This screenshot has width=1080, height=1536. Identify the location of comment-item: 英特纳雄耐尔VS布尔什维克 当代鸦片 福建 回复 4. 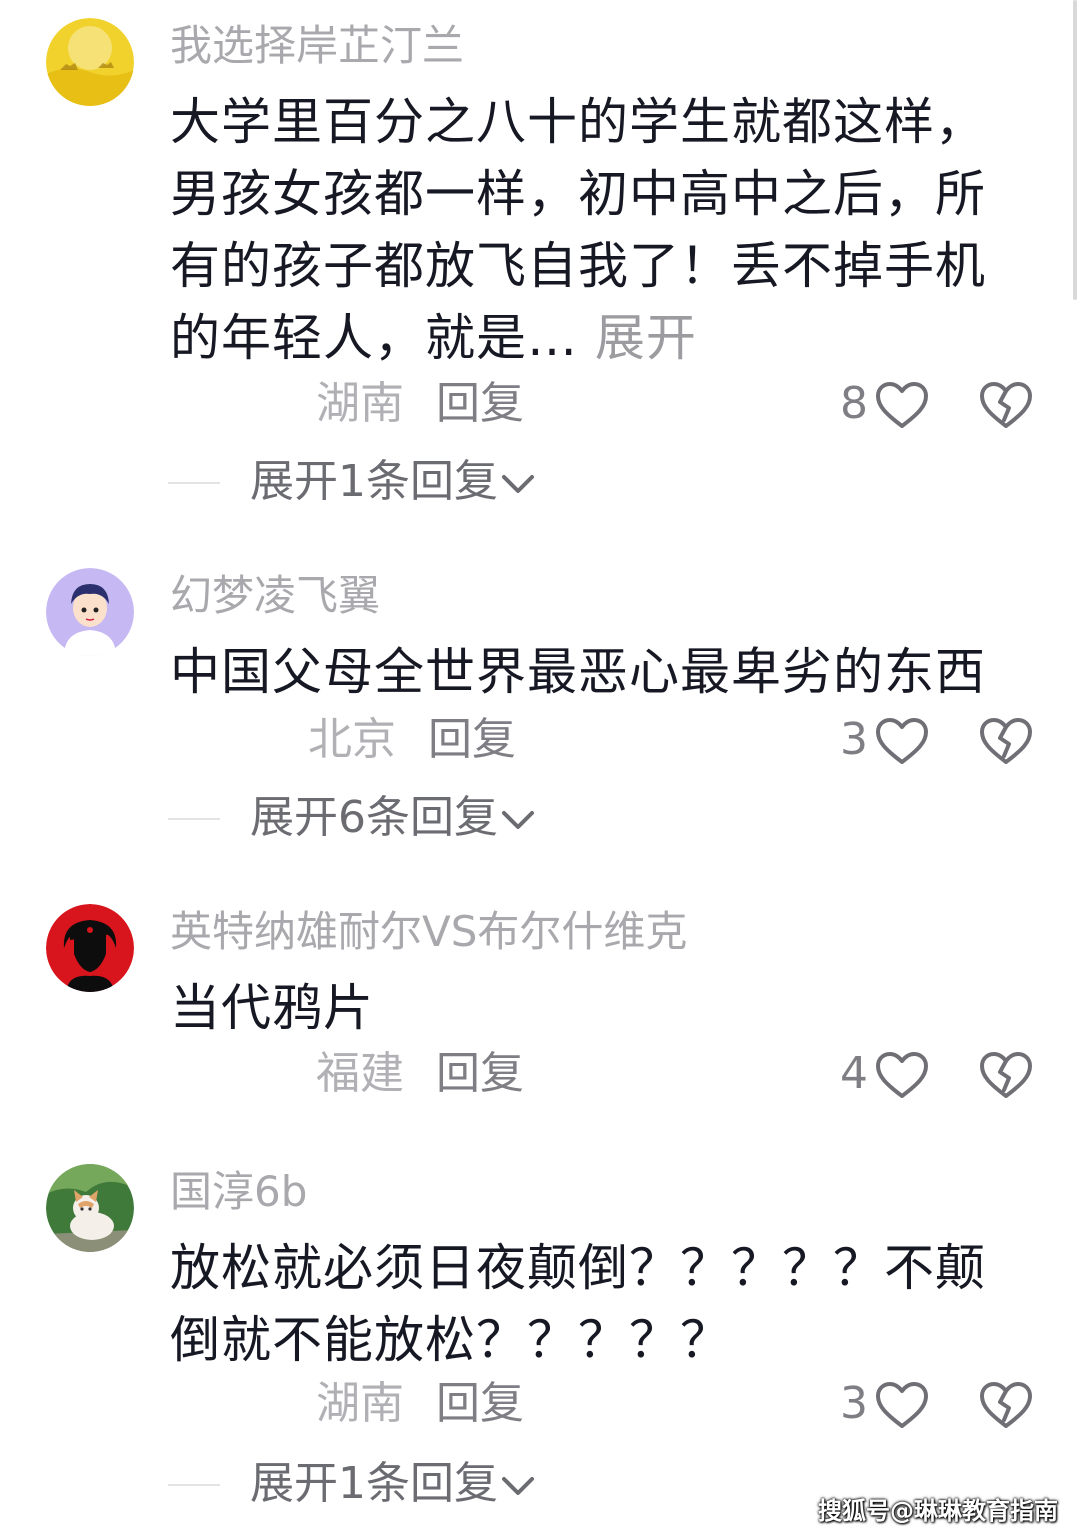
(540, 1001).